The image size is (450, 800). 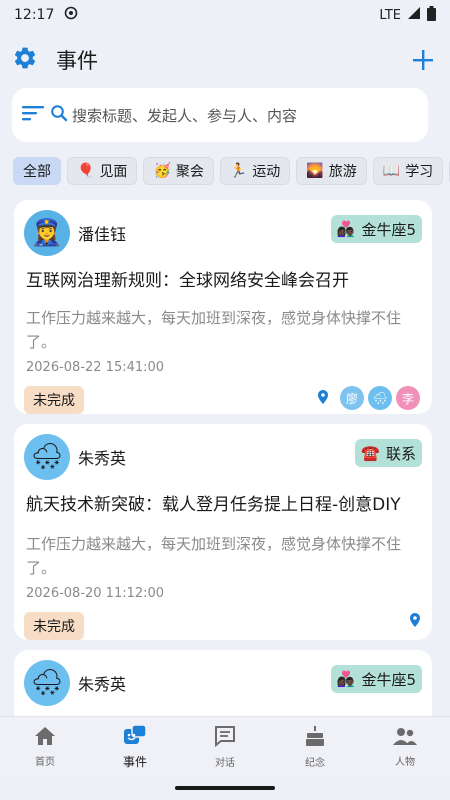 What do you see at coordinates (213, 505) in the screenshot?
I see `event-title: 航天技术新突破：载人登月任务提上日程-创意DIY` at bounding box center [213, 505].